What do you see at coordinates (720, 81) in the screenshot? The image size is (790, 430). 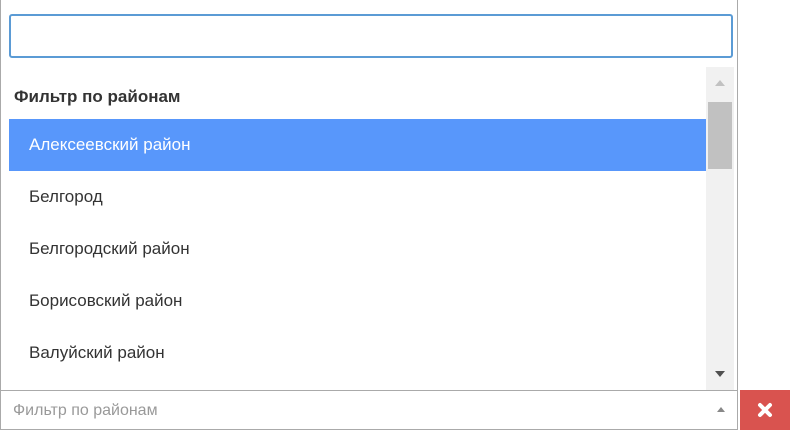 I see `scroll-up-arrow-icon` at bounding box center [720, 81].